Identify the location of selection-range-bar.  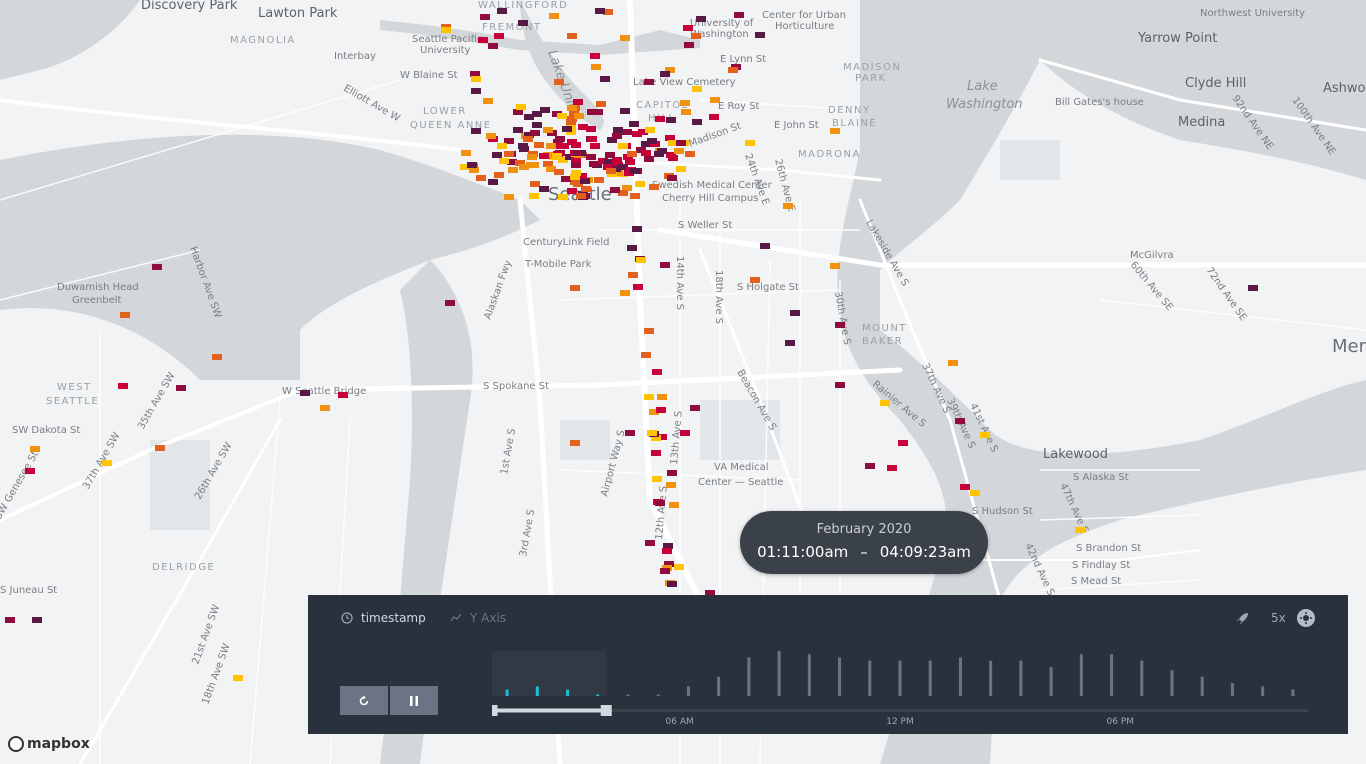
(549, 710).